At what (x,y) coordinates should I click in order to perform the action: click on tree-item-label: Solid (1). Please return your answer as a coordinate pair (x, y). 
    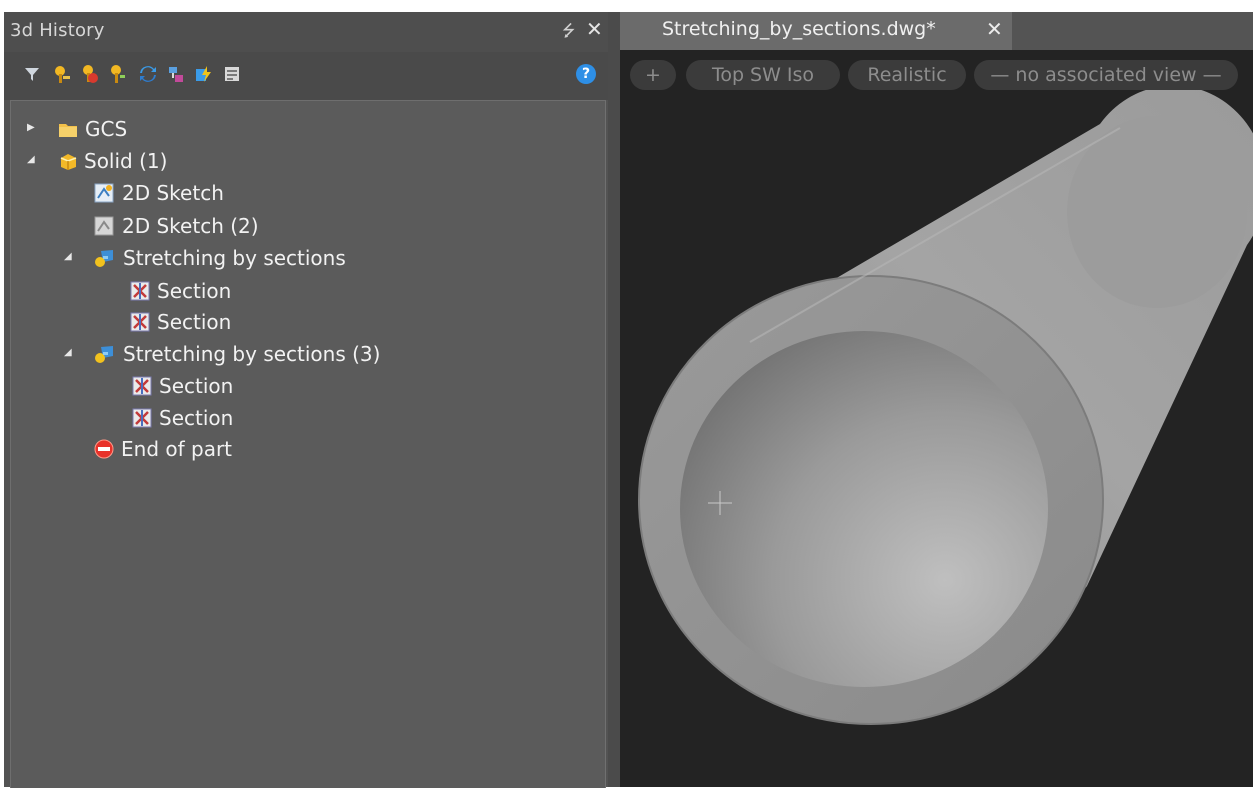
    Looking at the image, I should click on (126, 161).